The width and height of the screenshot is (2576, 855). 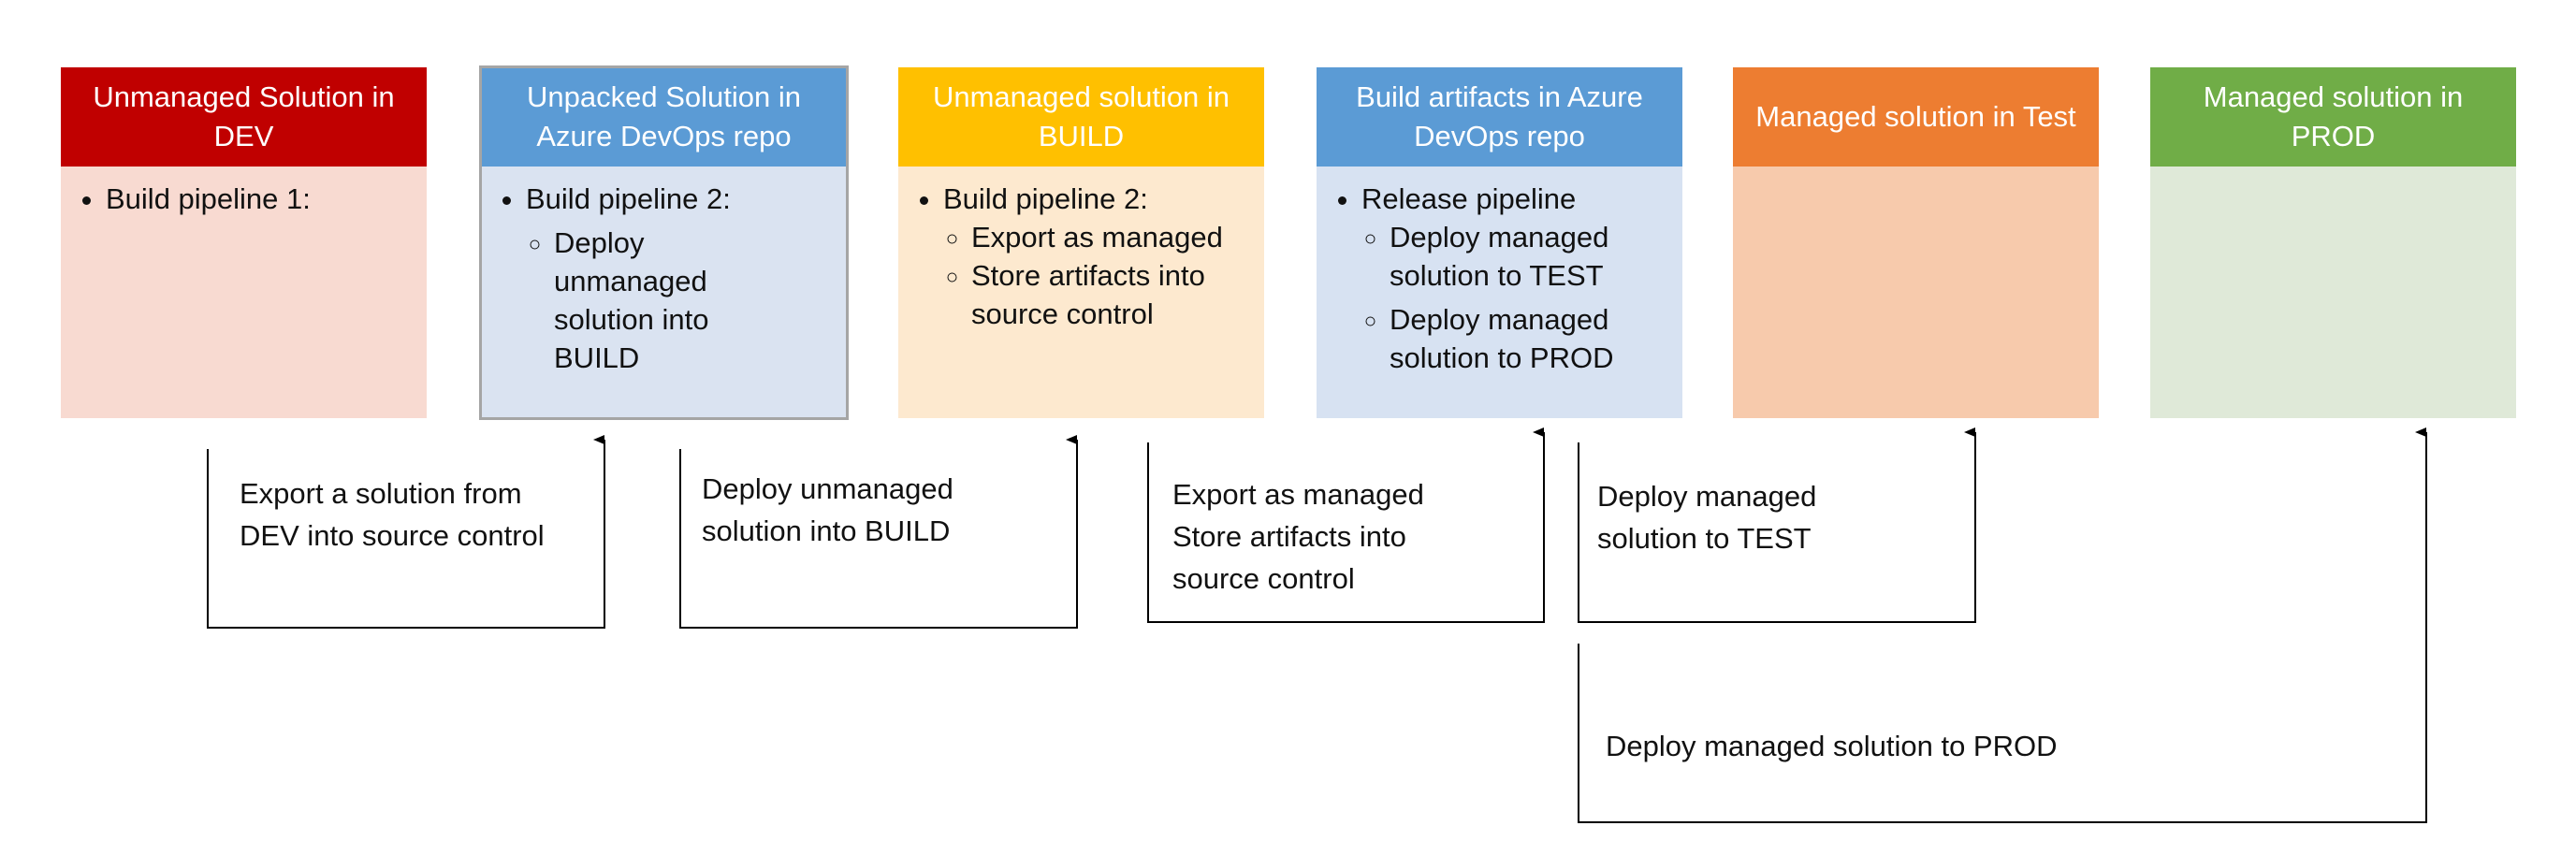 What do you see at coordinates (1298, 494) in the screenshot?
I see `label-line: Export as managed` at bounding box center [1298, 494].